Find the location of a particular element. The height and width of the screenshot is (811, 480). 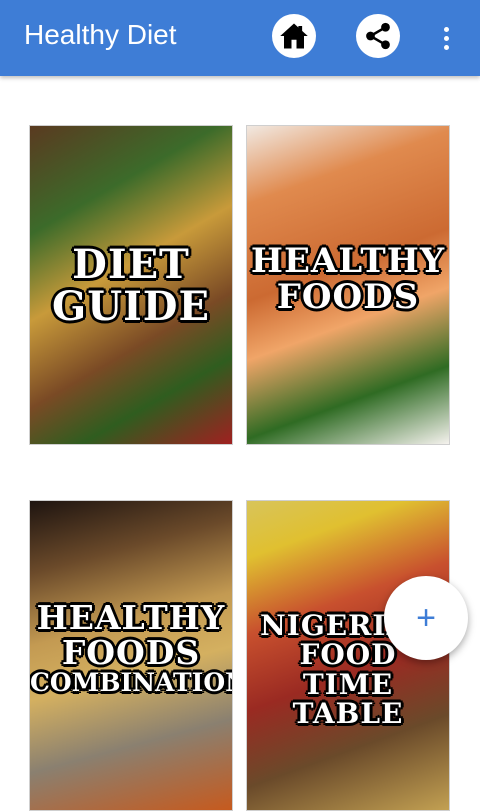

home-button is located at coordinates (294, 36).